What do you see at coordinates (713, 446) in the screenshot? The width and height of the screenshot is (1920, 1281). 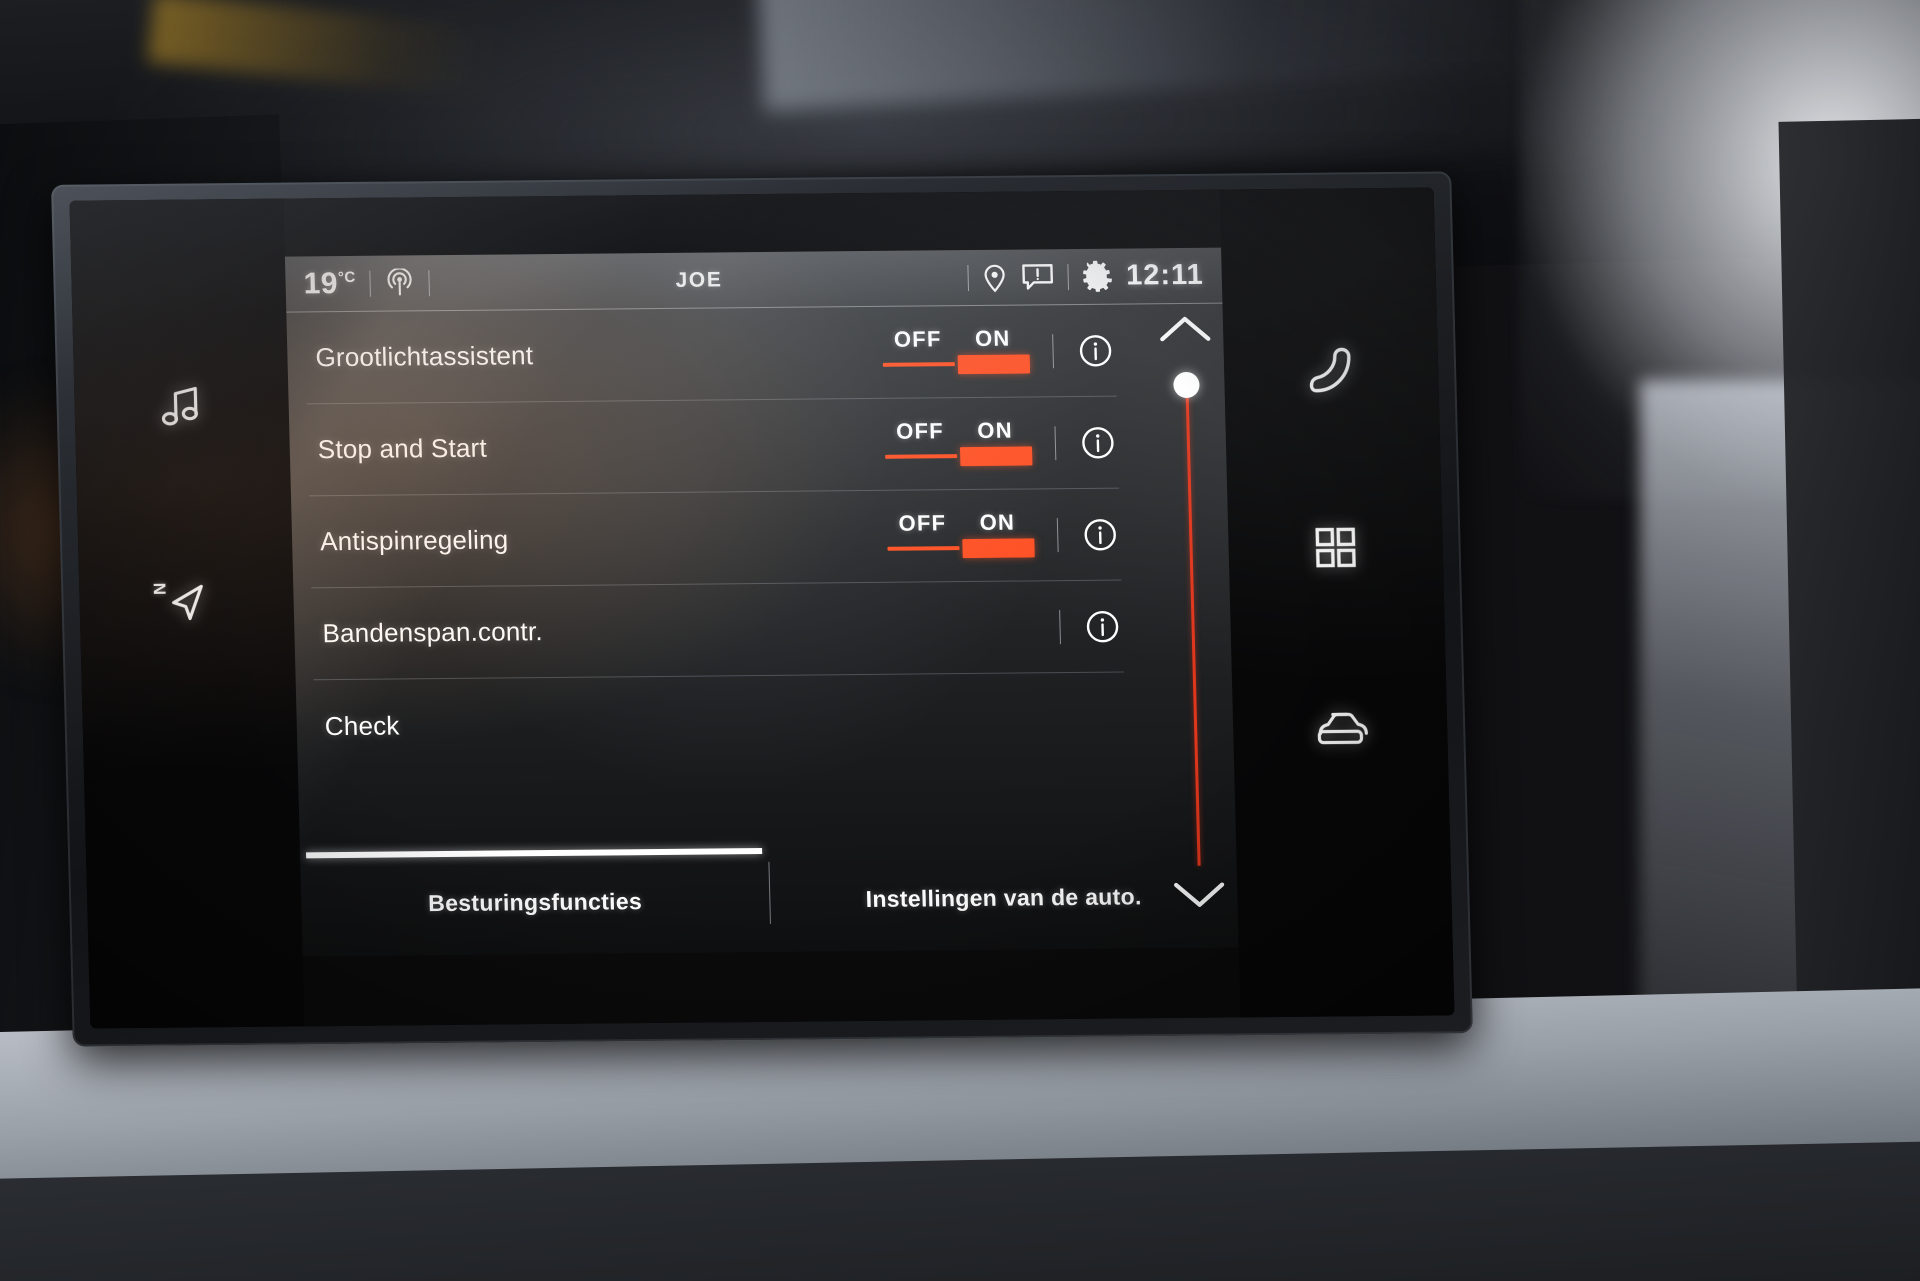 I see `settings-row: Stop and Start OFF ON` at bounding box center [713, 446].